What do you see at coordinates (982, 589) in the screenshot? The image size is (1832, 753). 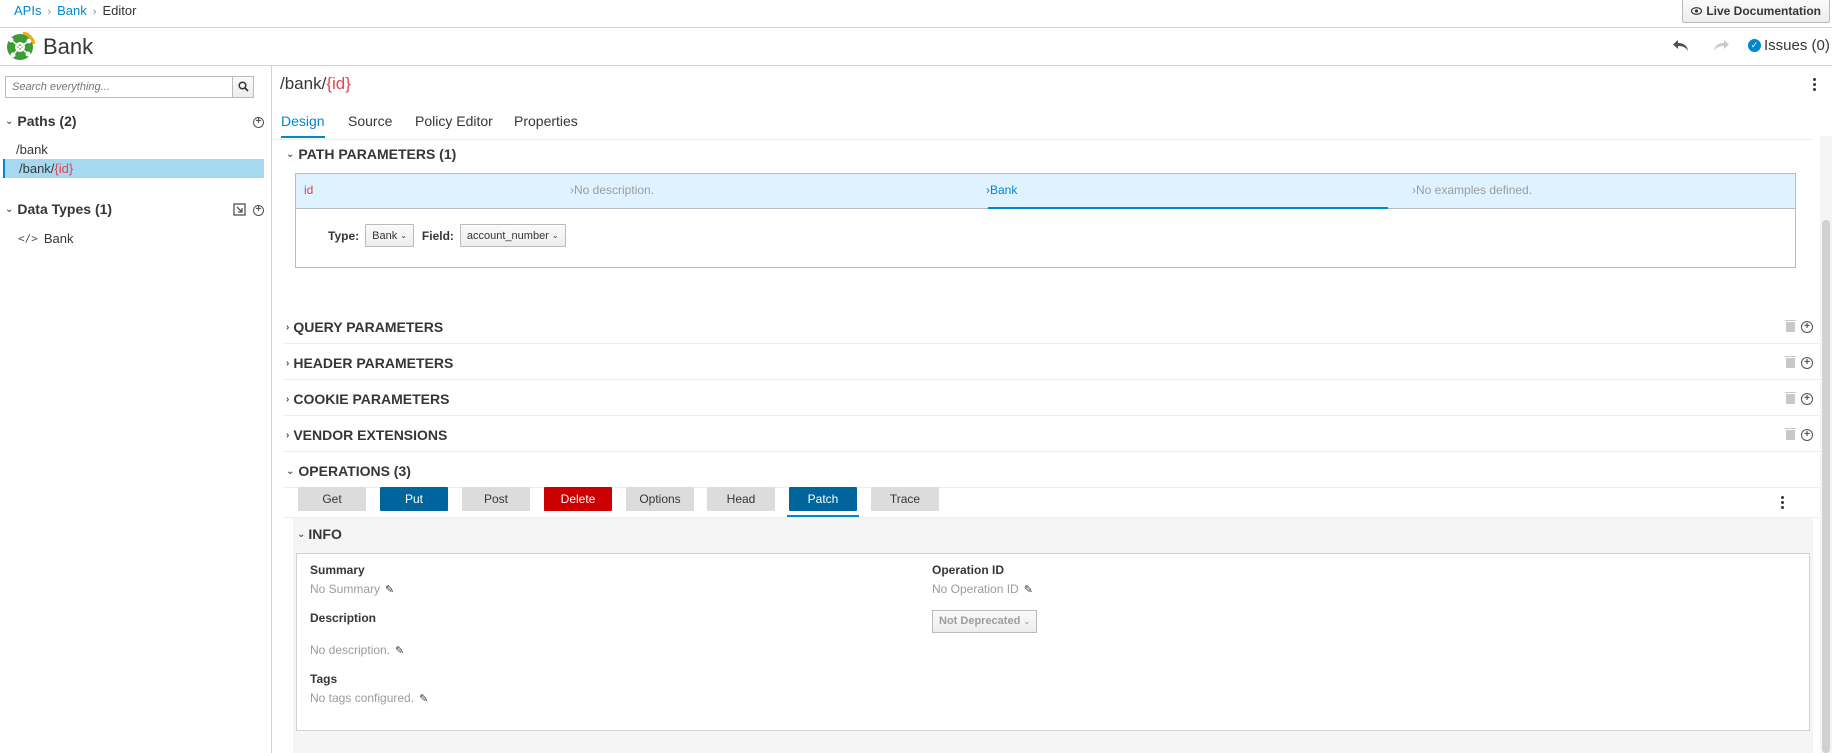 I see `operation-id-value: No Operation ID ✎` at bounding box center [982, 589].